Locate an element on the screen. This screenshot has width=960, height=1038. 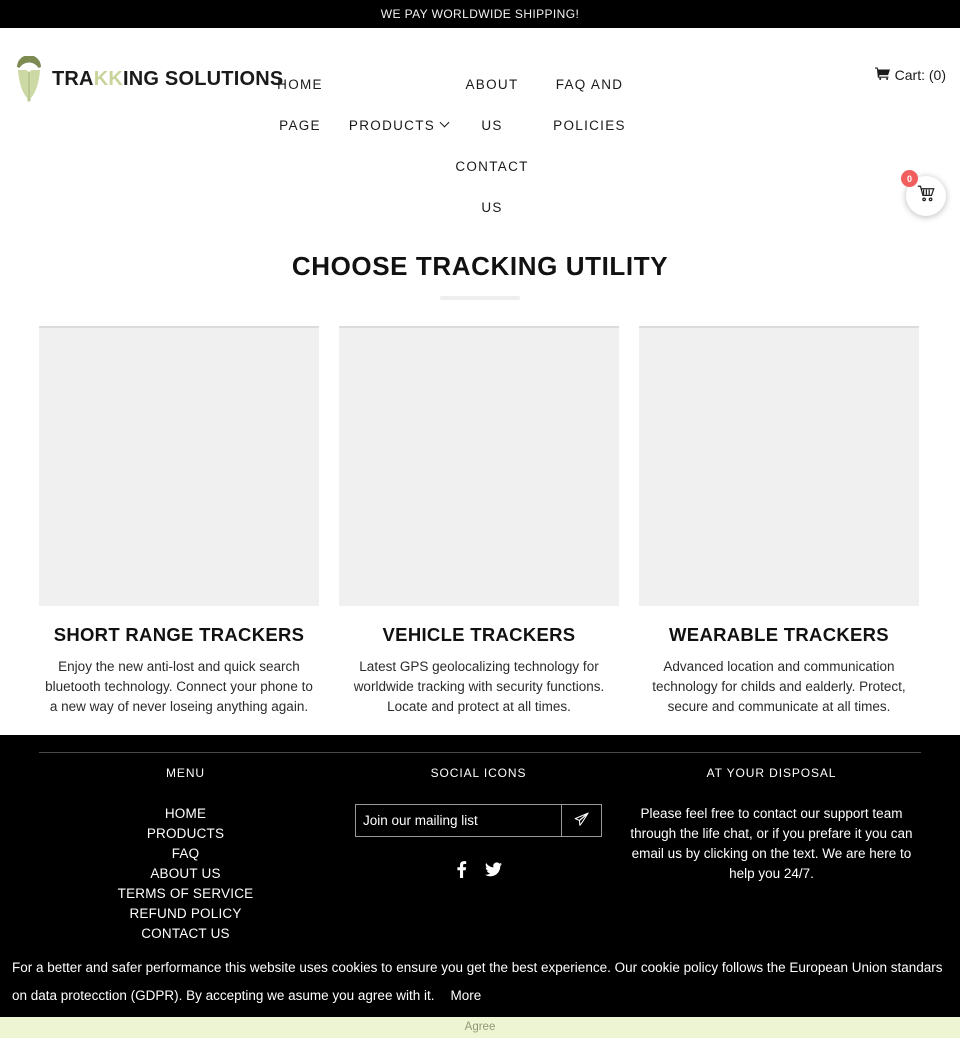
footer-link-faq: FAQ is located at coordinates (185, 854).